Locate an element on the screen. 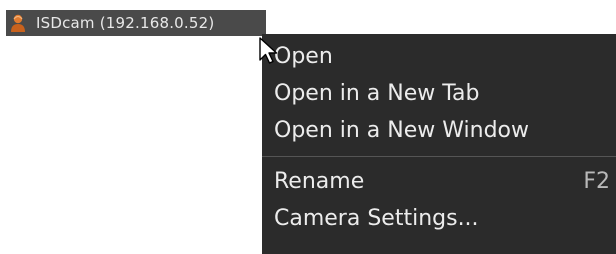 The width and height of the screenshot is (616, 254). menu-item-rename: Rename F2 is located at coordinates (439, 181).